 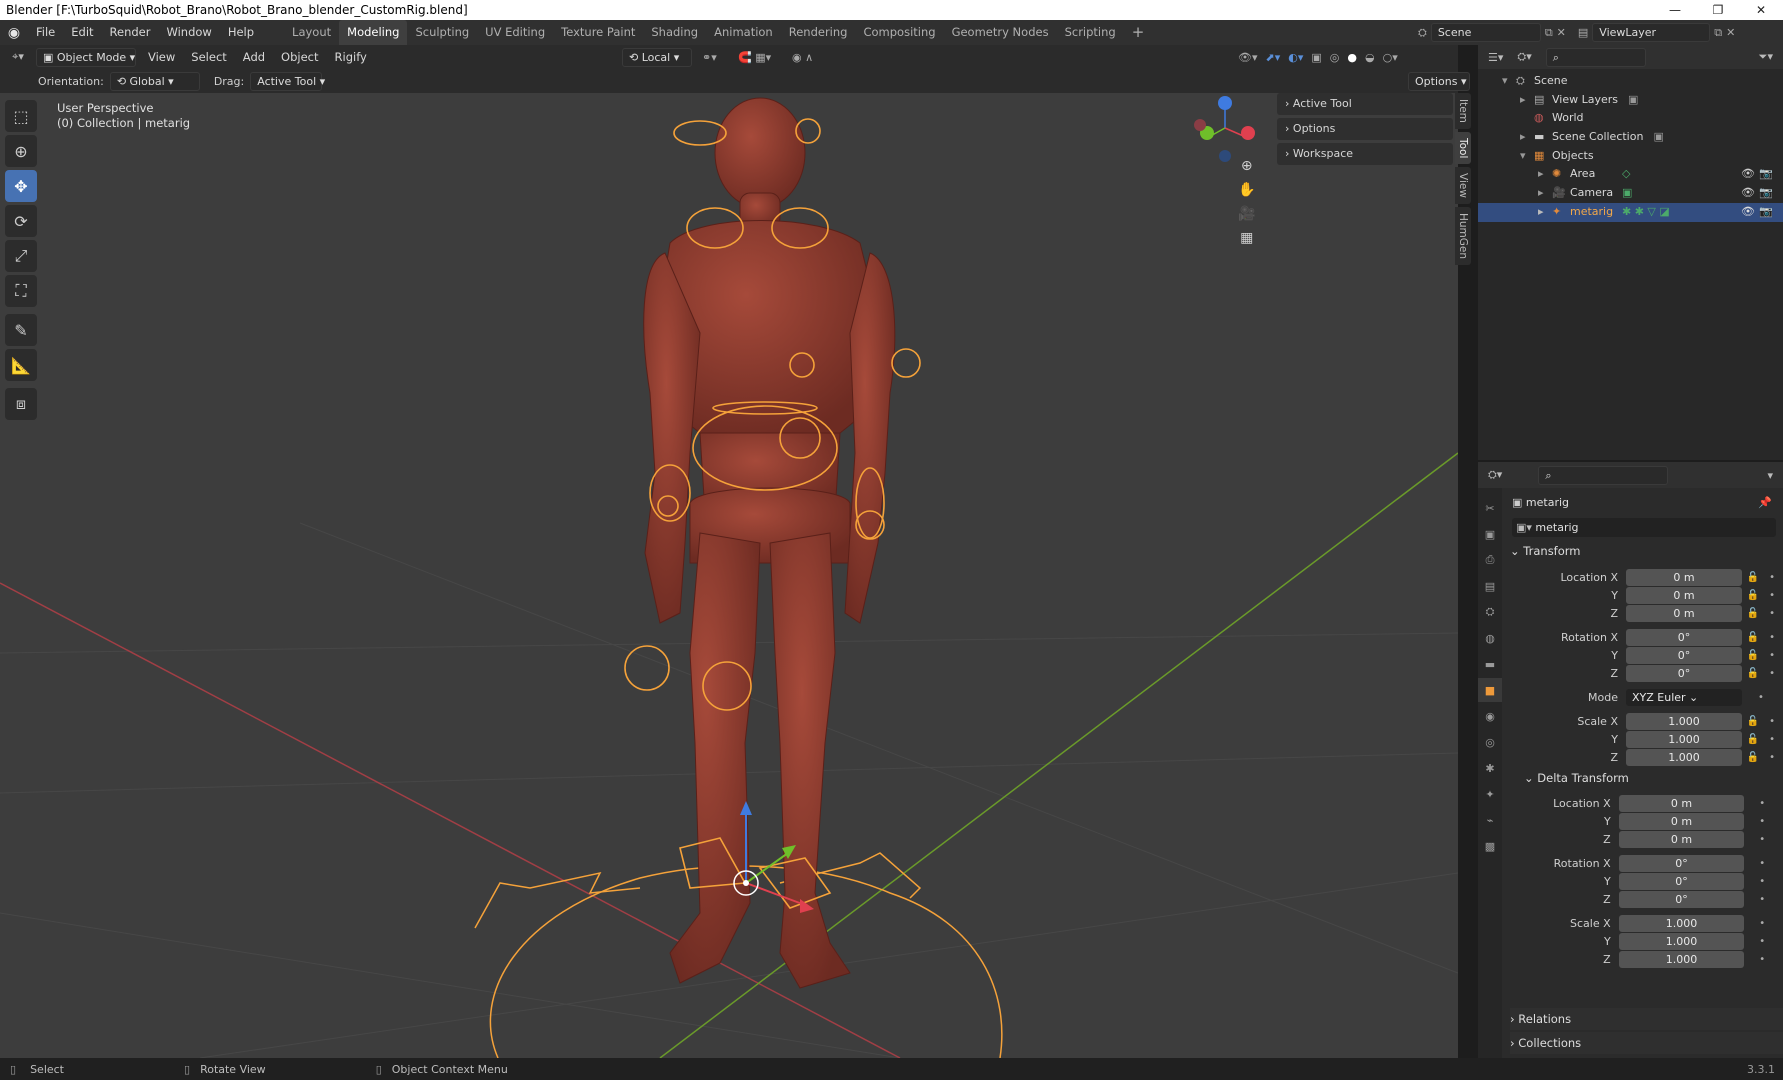 I want to click on delta-rotation-y-field: 0°, so click(x=1681, y=881).